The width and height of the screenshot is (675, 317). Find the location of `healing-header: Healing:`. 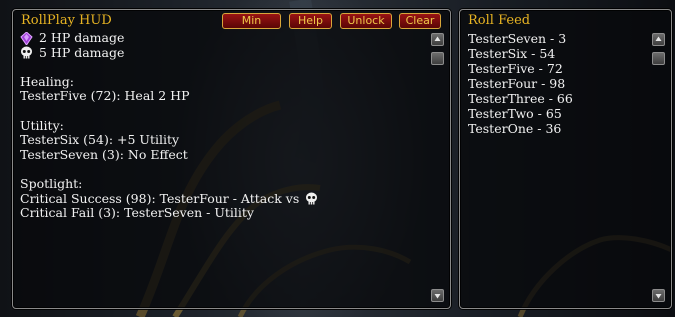

healing-header: Healing: is located at coordinates (47, 81).